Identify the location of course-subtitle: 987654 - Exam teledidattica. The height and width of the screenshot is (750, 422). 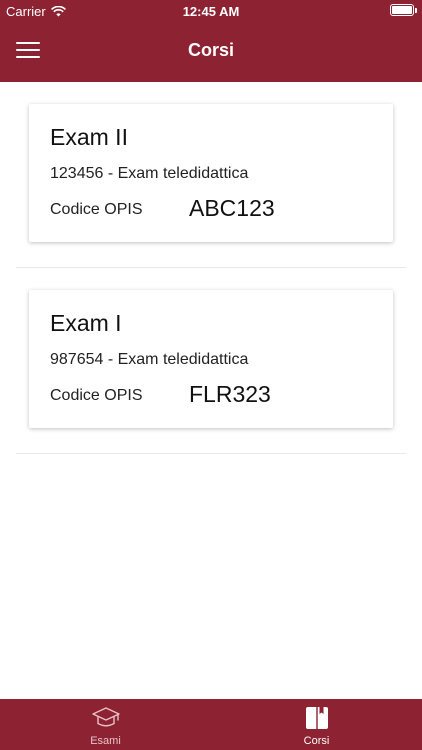
(149, 359).